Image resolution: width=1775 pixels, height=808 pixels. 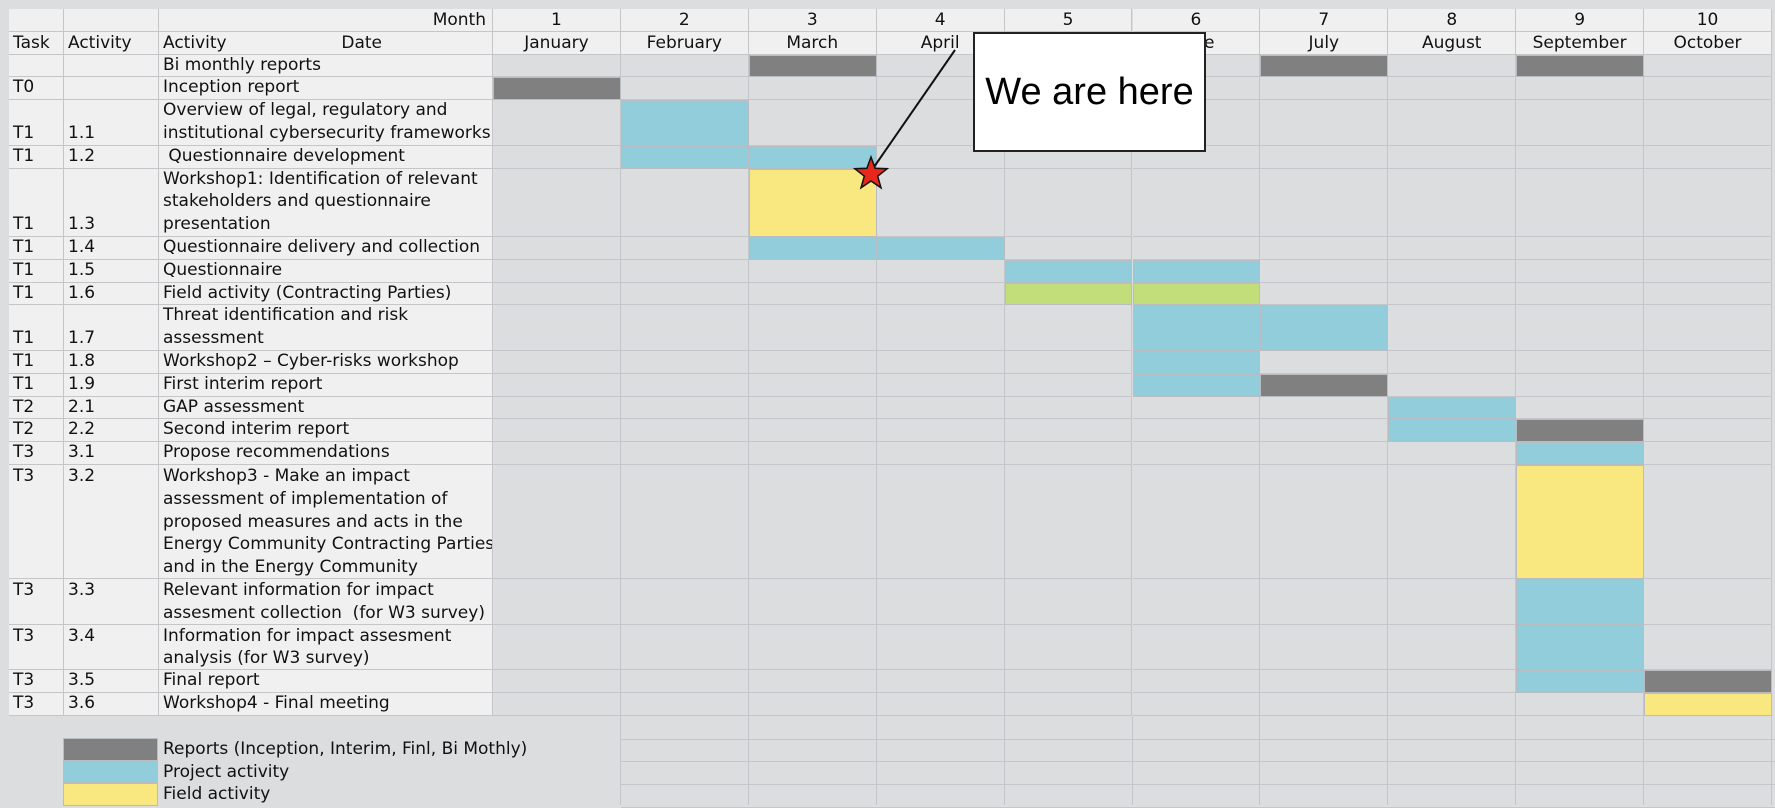 What do you see at coordinates (914, 108) in the screenshot?
I see `pointer-line` at bounding box center [914, 108].